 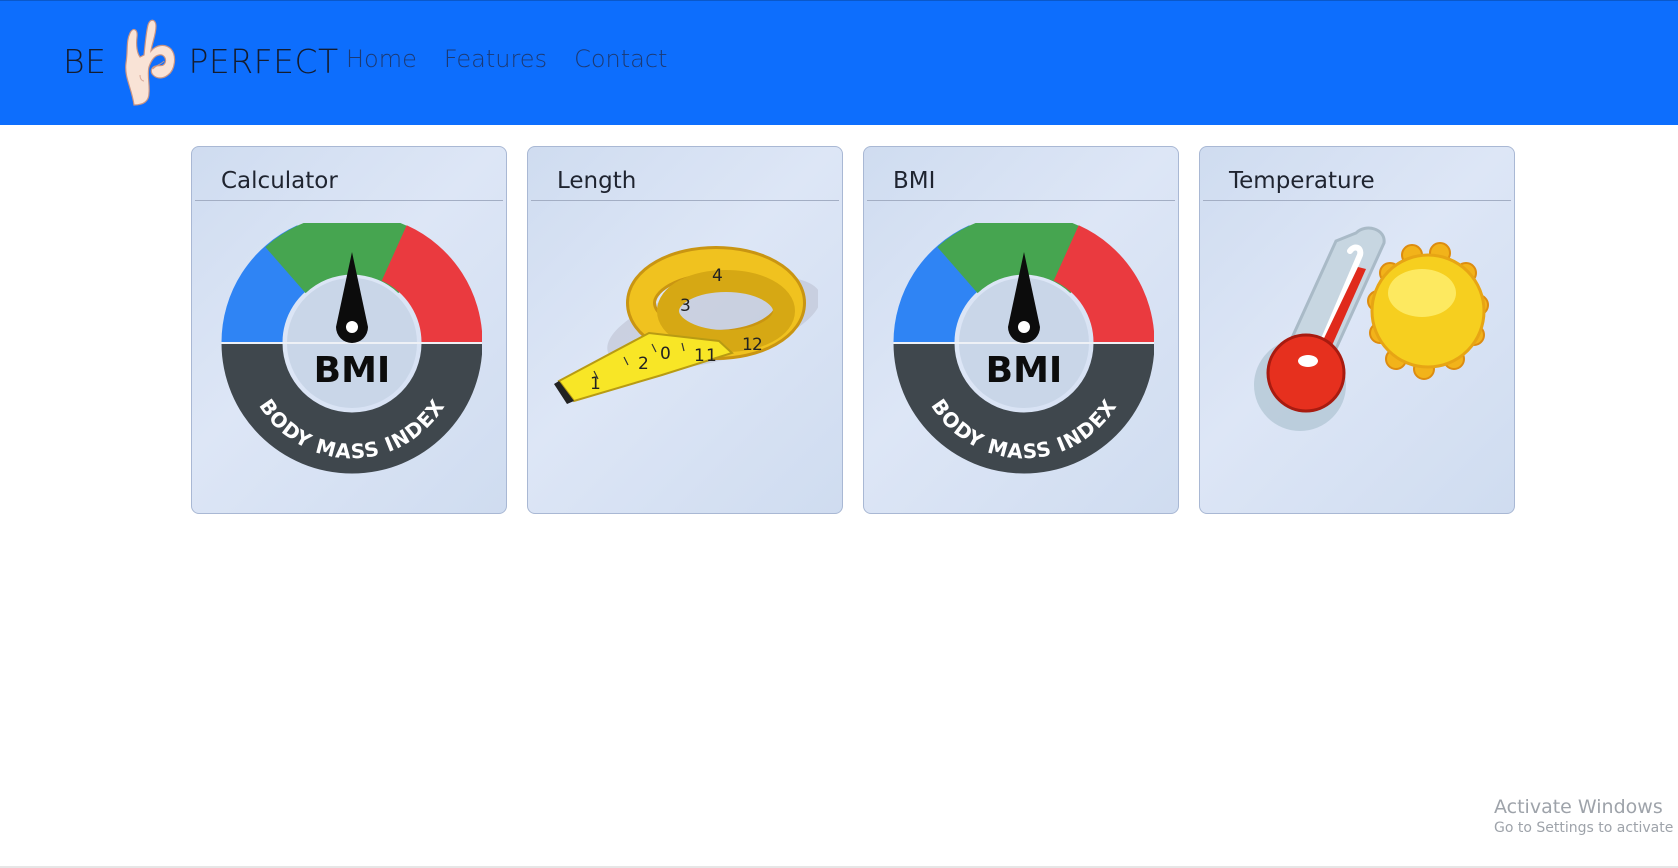 What do you see at coordinates (263, 61) in the screenshot?
I see `brand-right-text: PERFECT` at bounding box center [263, 61].